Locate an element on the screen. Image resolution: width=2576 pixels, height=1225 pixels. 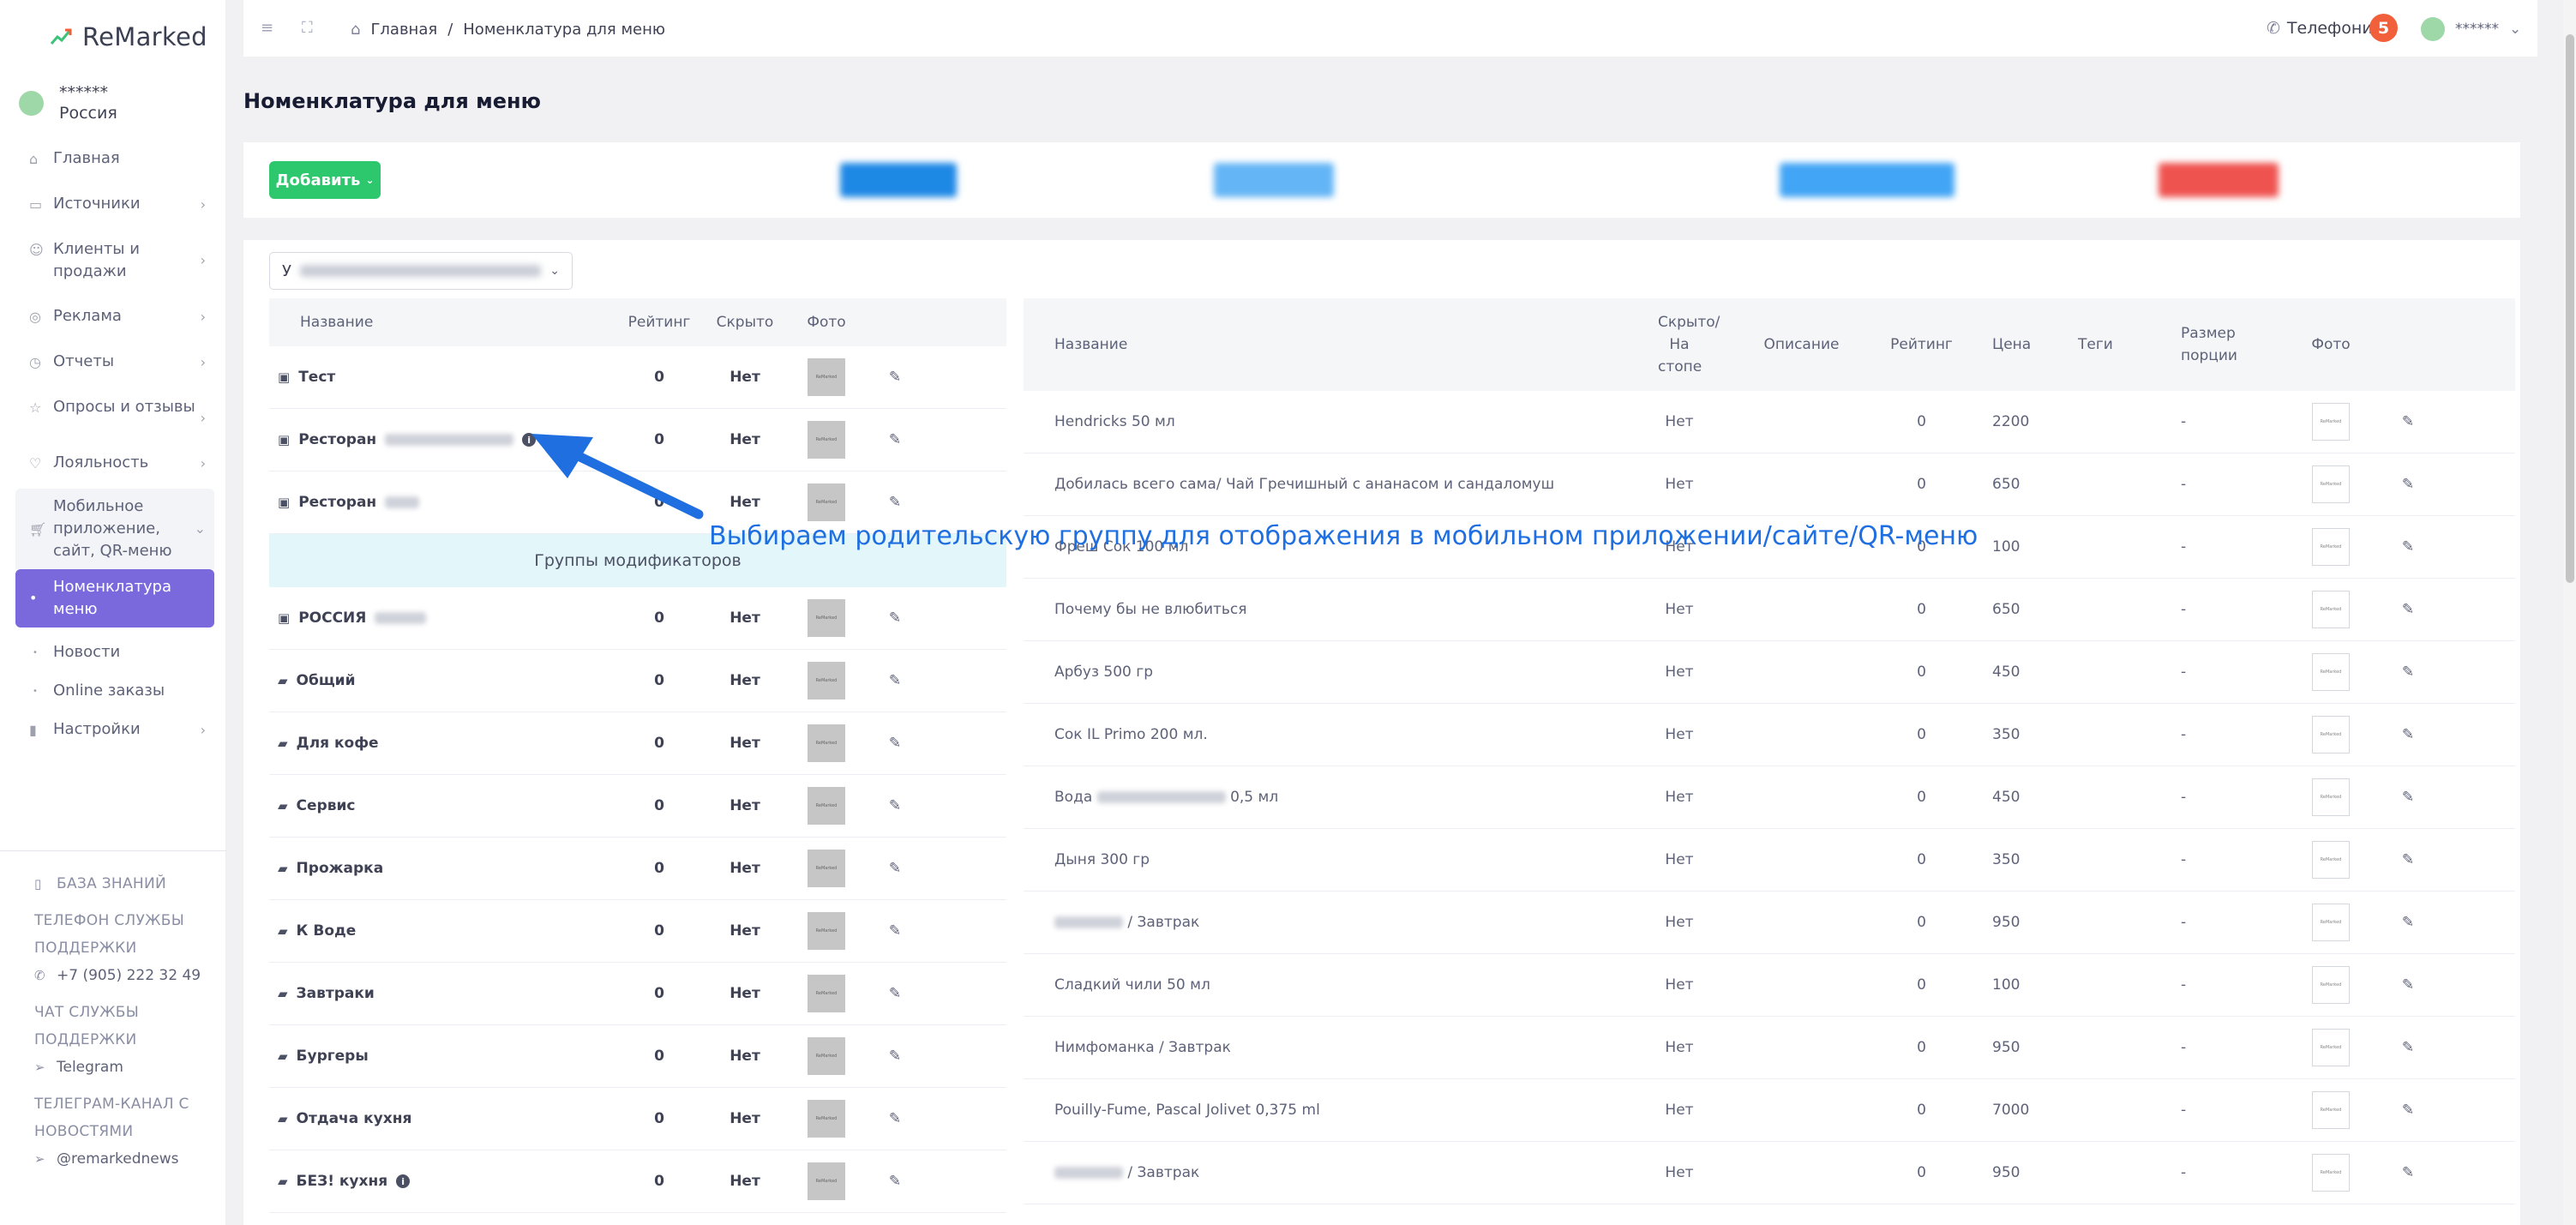
group-name-cell: ▰ Сервис is located at coordinates (445, 805).